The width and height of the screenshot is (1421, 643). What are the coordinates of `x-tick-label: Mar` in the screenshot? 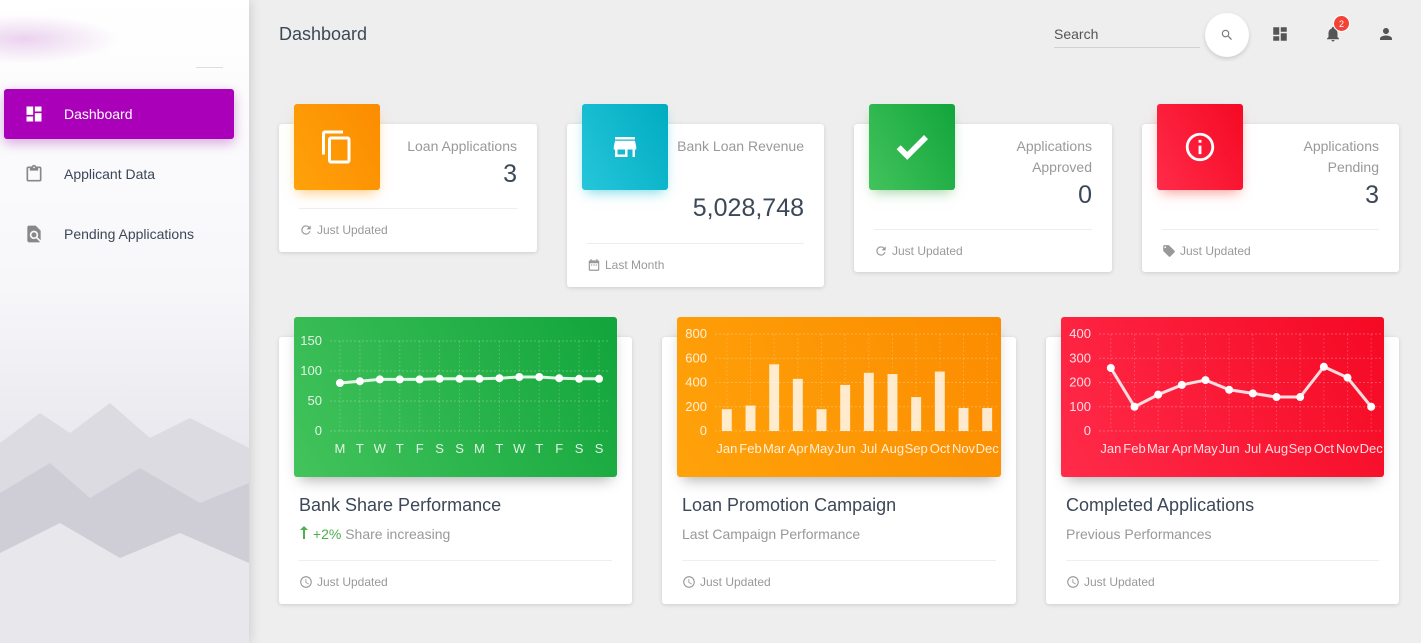 It's located at (774, 448).